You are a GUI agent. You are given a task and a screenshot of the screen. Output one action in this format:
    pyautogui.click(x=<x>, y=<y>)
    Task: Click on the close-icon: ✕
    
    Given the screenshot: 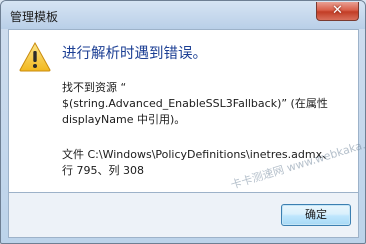 What is the action you would take?
    pyautogui.click(x=337, y=10)
    